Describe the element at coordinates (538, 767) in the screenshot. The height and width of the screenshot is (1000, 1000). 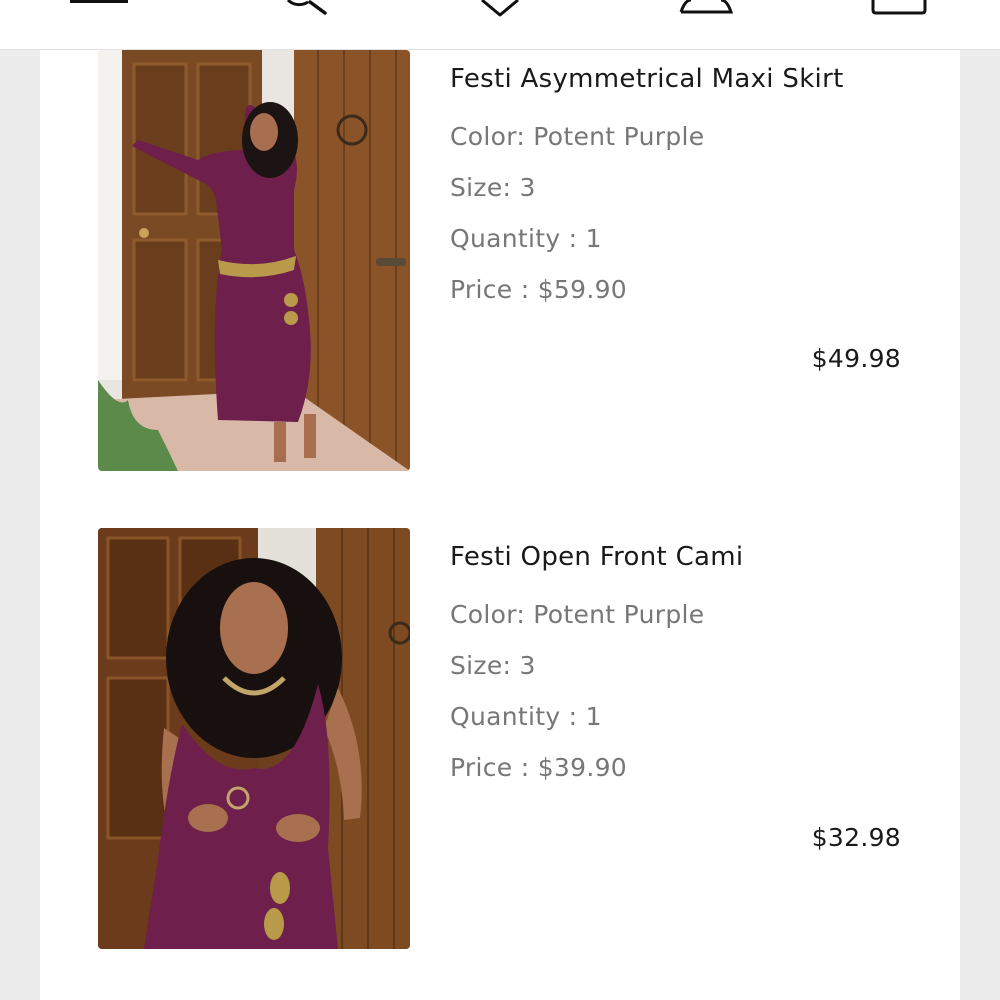
I see `product-price: Price : $39.90` at that location.